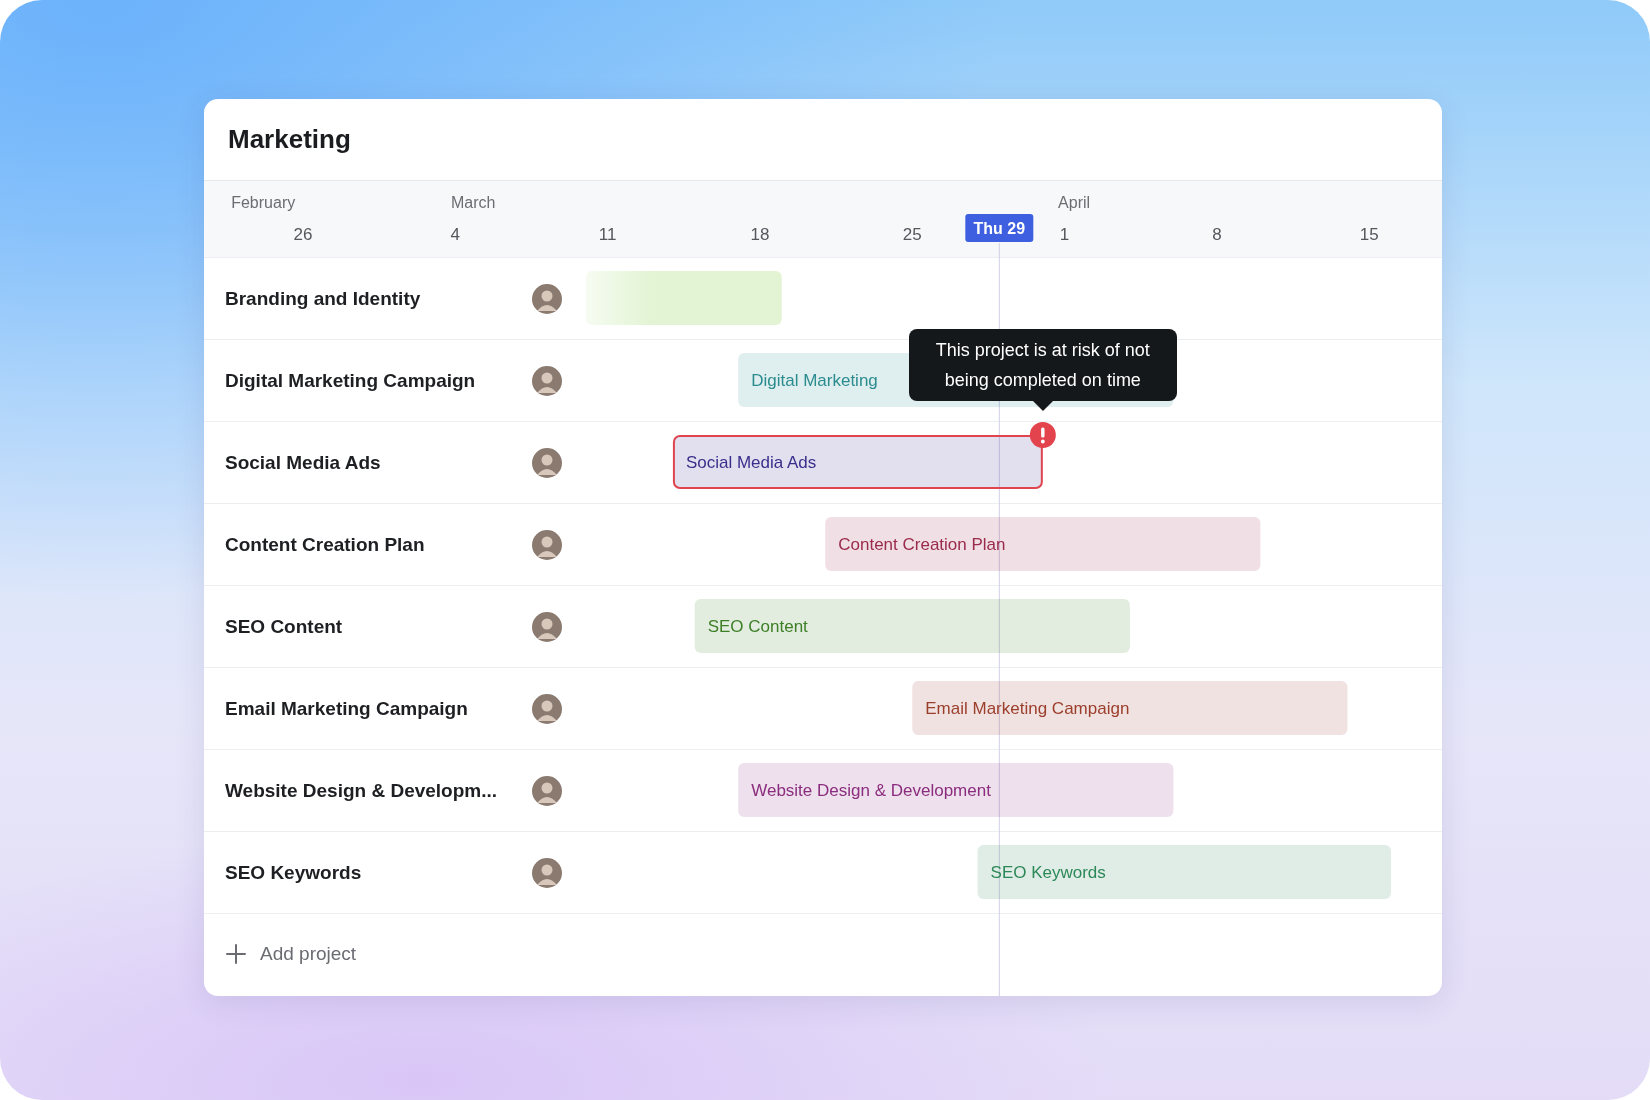 The height and width of the screenshot is (1100, 1650). What do you see at coordinates (303, 462) in the screenshot?
I see `project-name: Social Media Ads` at bounding box center [303, 462].